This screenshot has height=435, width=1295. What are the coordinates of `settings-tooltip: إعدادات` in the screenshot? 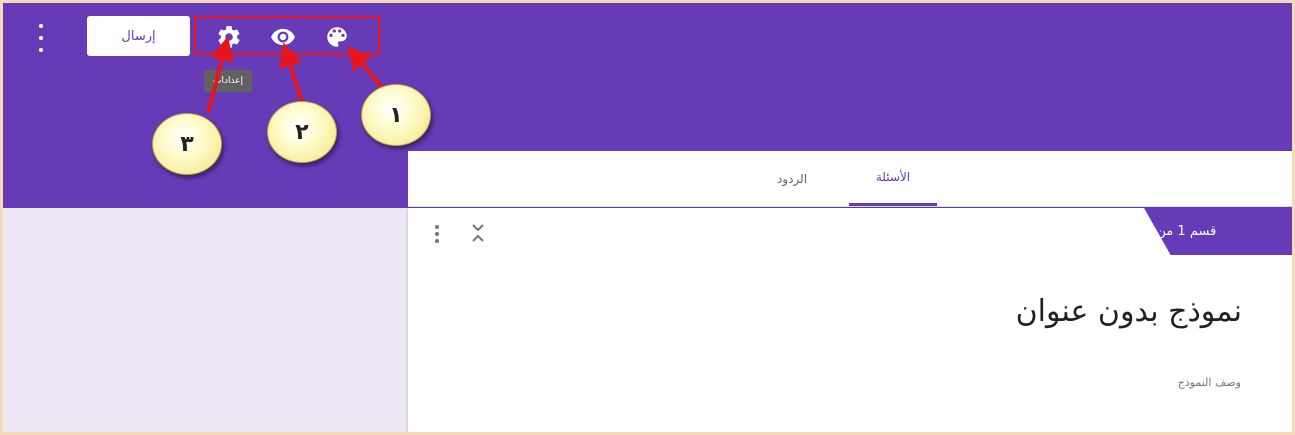 It's located at (228, 81).